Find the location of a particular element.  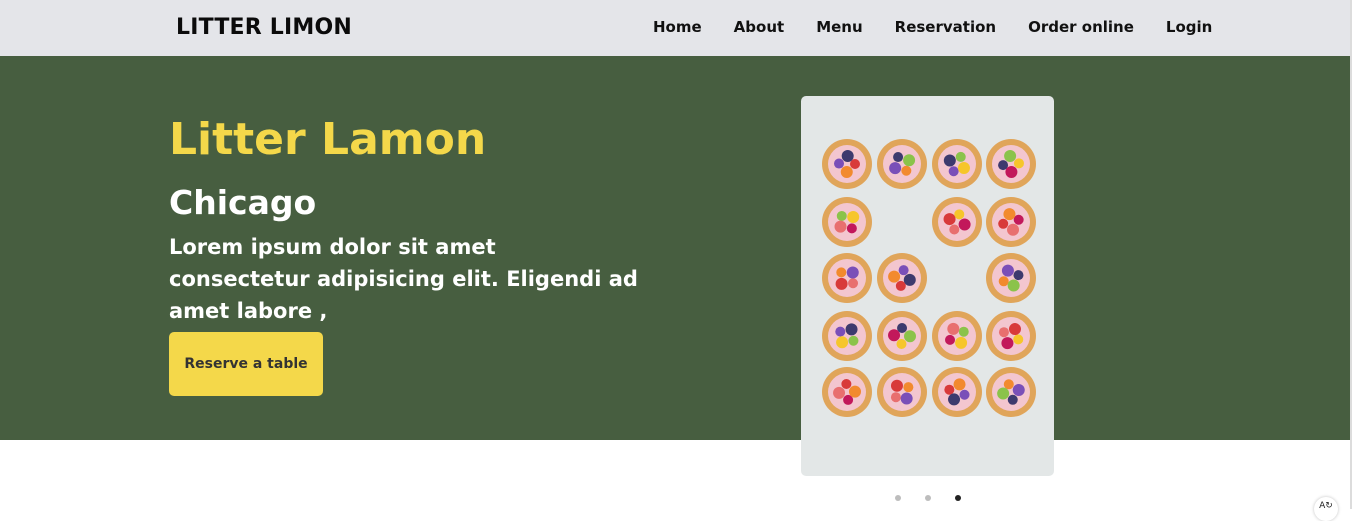

hero-title: Litter Lamon is located at coordinates (327, 140).